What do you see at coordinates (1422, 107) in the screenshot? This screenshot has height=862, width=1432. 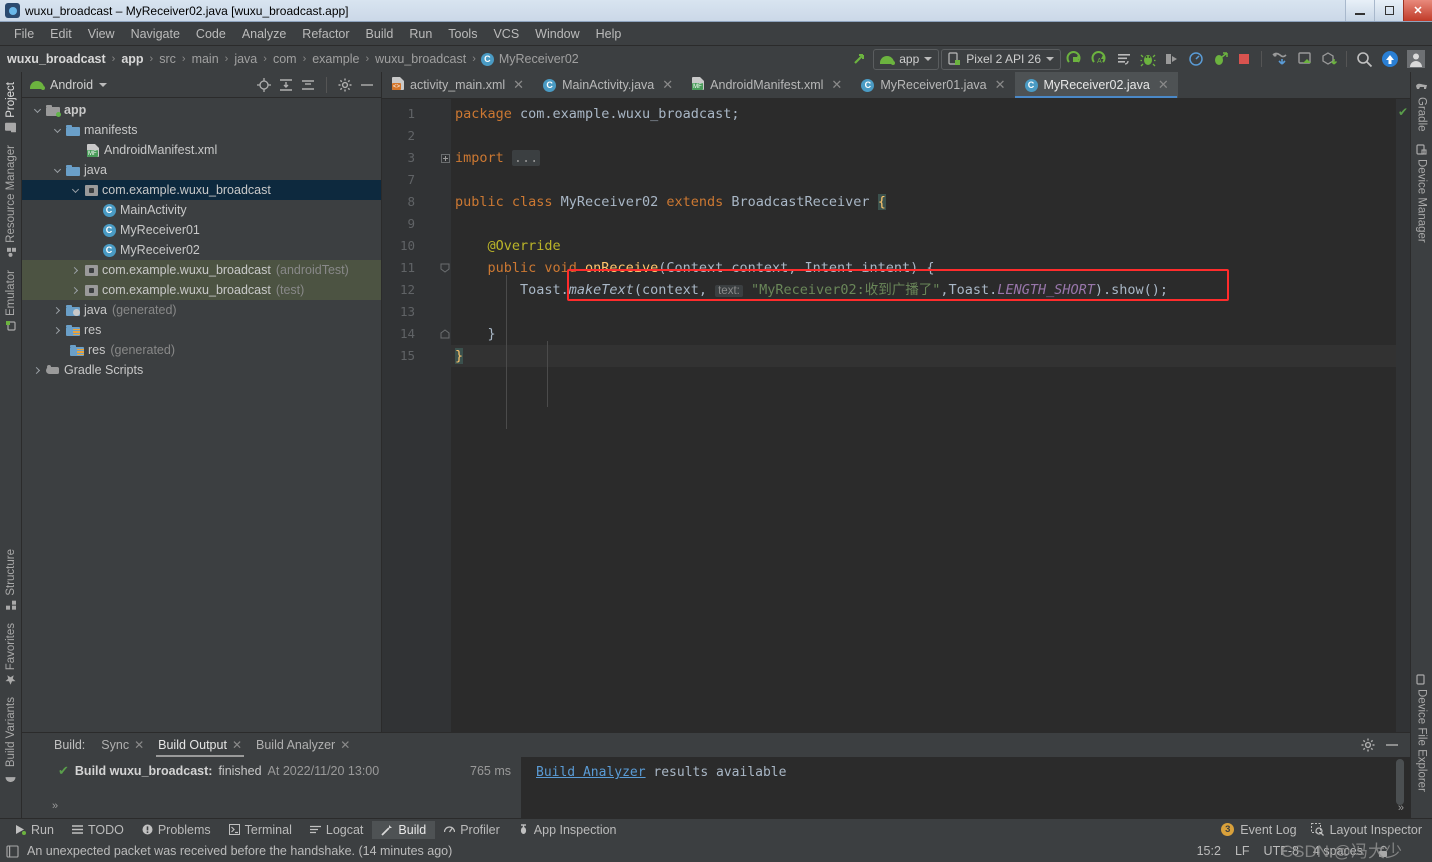 I see `sidebar-item-gradle: Gradle` at bounding box center [1422, 107].